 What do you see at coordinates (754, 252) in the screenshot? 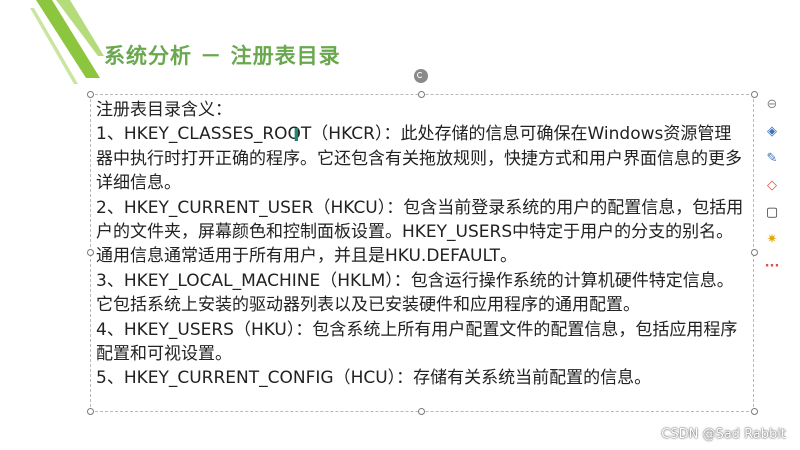
I see `resize-handle-right` at bounding box center [754, 252].